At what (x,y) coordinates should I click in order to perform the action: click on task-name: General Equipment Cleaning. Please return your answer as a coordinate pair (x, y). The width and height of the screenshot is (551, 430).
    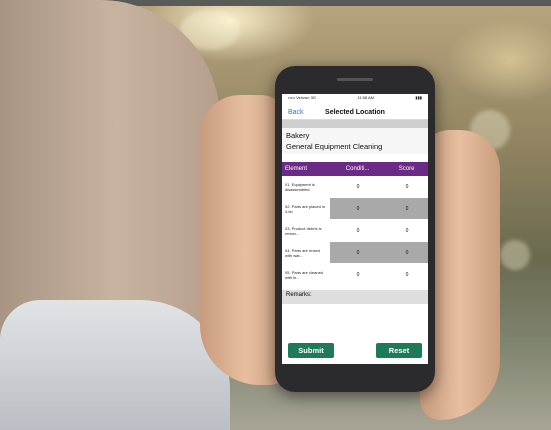
    Looking at the image, I should click on (334, 146).